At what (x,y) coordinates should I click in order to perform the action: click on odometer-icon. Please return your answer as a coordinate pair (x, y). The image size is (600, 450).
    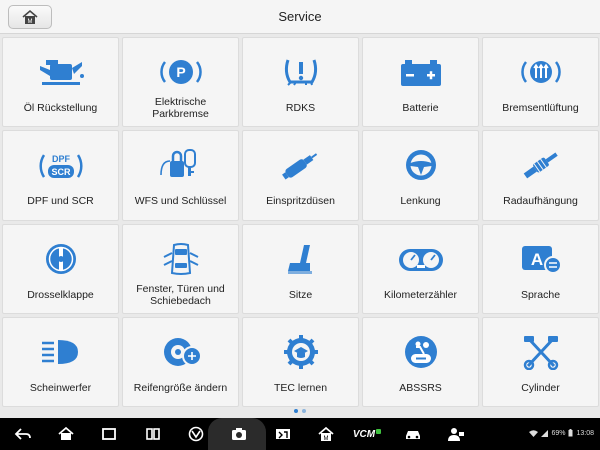
    Looking at the image, I should click on (420, 259).